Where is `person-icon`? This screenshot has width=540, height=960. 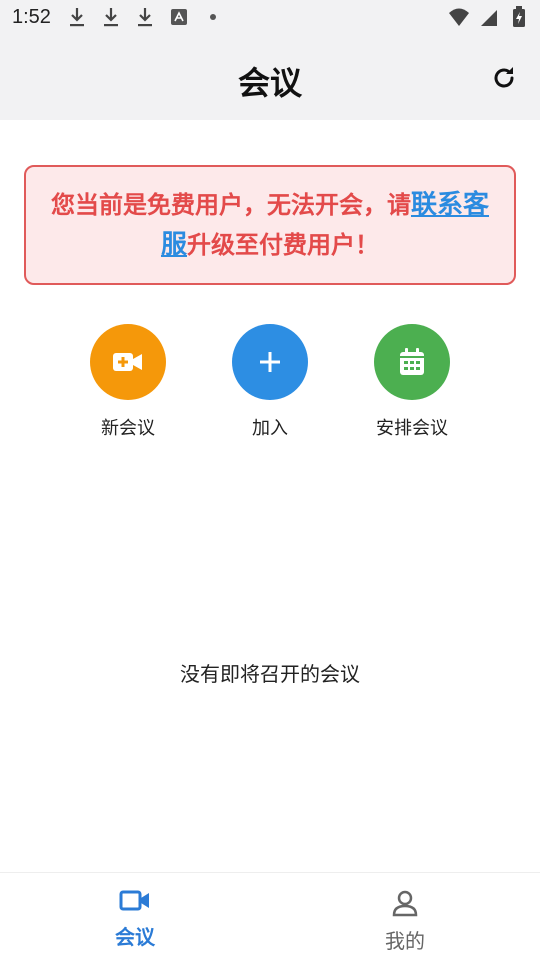
person-icon is located at coordinates (405, 903).